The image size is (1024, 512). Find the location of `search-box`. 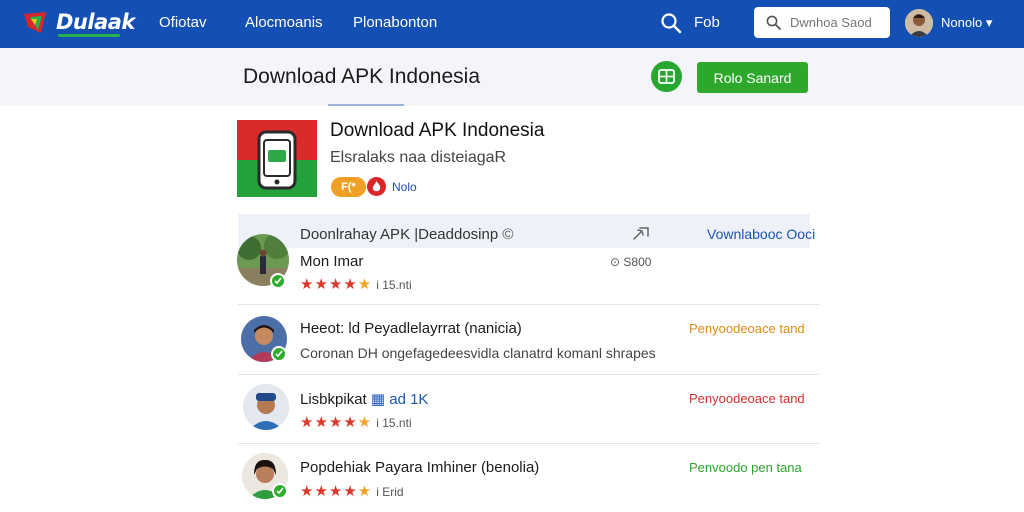

search-box is located at coordinates (822, 22).